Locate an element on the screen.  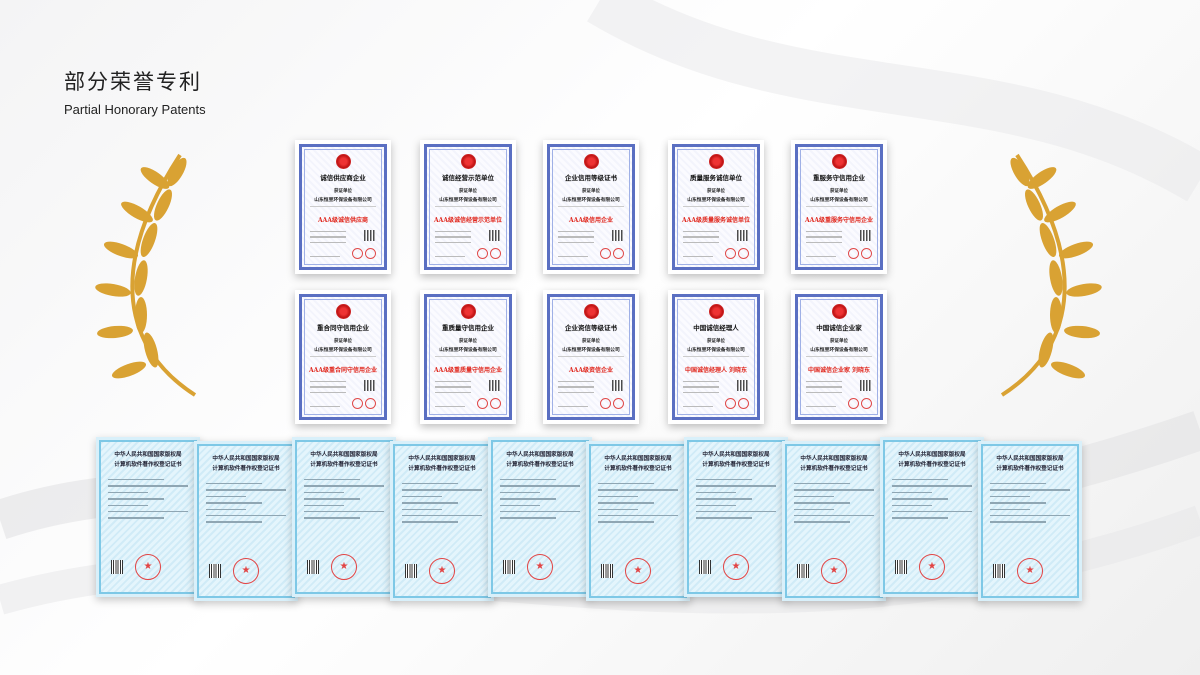
honor-certificate: 诚信供应商企业 获证单位 山东恒昱环保设备有限公司 AAA级诚信供应商 is located at coordinates (343, 207).